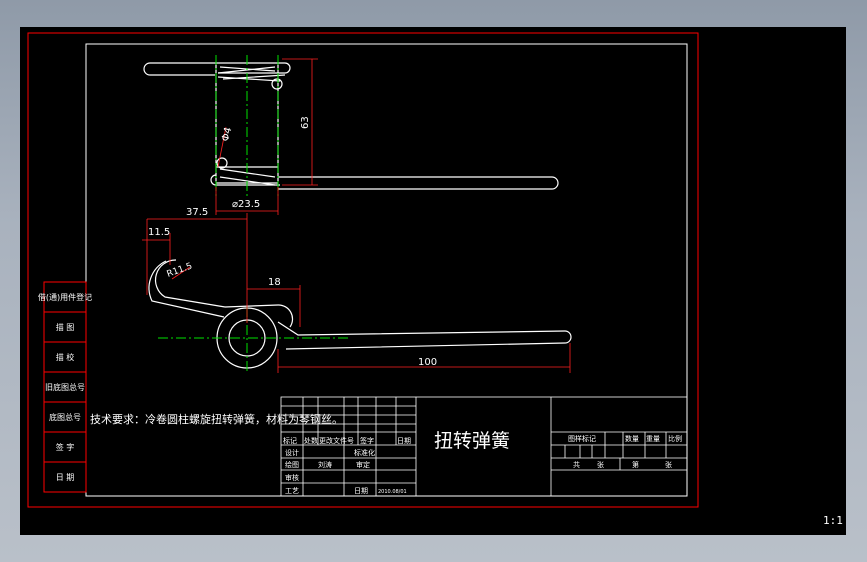 The image size is (867, 562). Describe the element at coordinates (576, 464) in the screenshot. I see `tb-total: 共` at that location.